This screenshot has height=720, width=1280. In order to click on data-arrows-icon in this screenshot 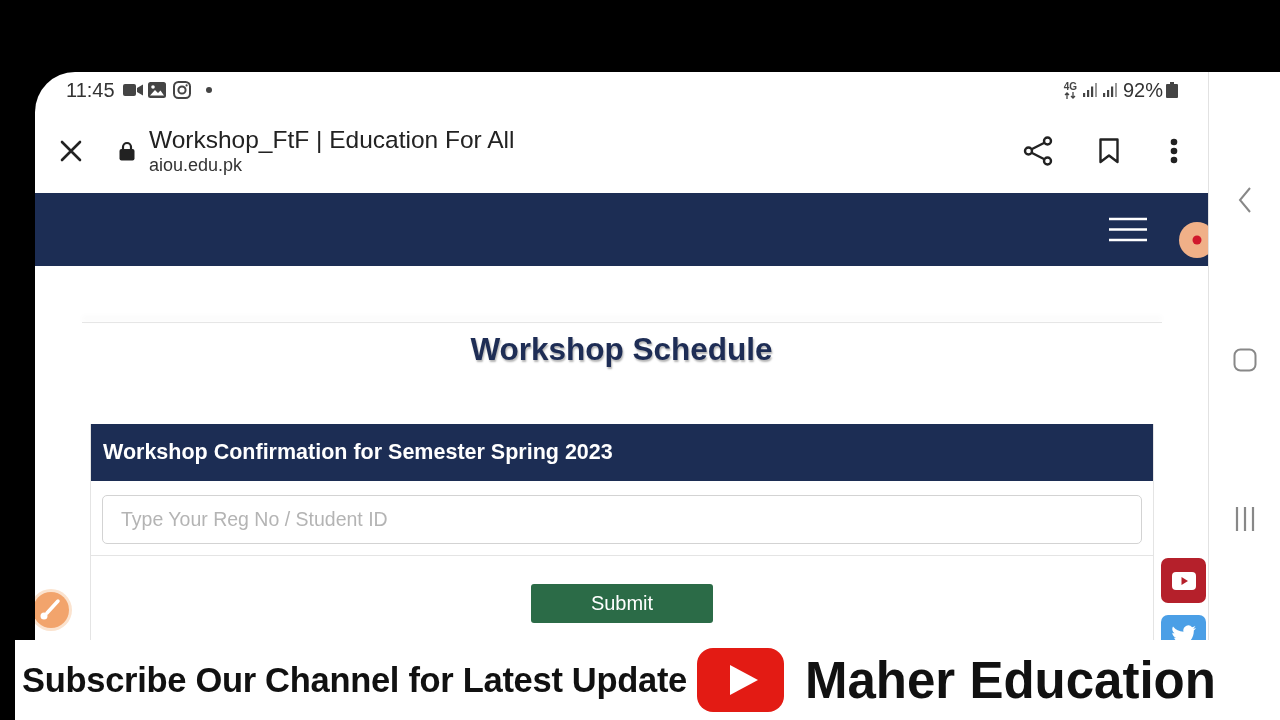, I will do `click(1070, 95)`.